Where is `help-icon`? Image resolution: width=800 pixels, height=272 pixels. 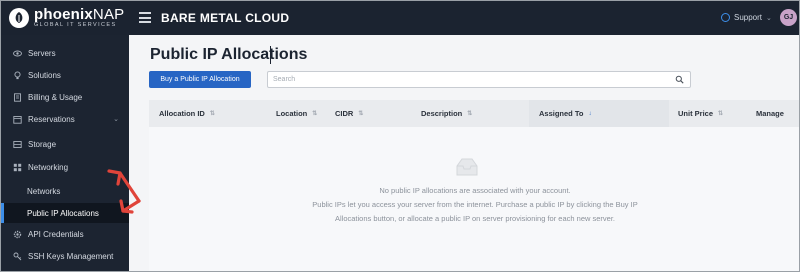
help-icon is located at coordinates (725, 17).